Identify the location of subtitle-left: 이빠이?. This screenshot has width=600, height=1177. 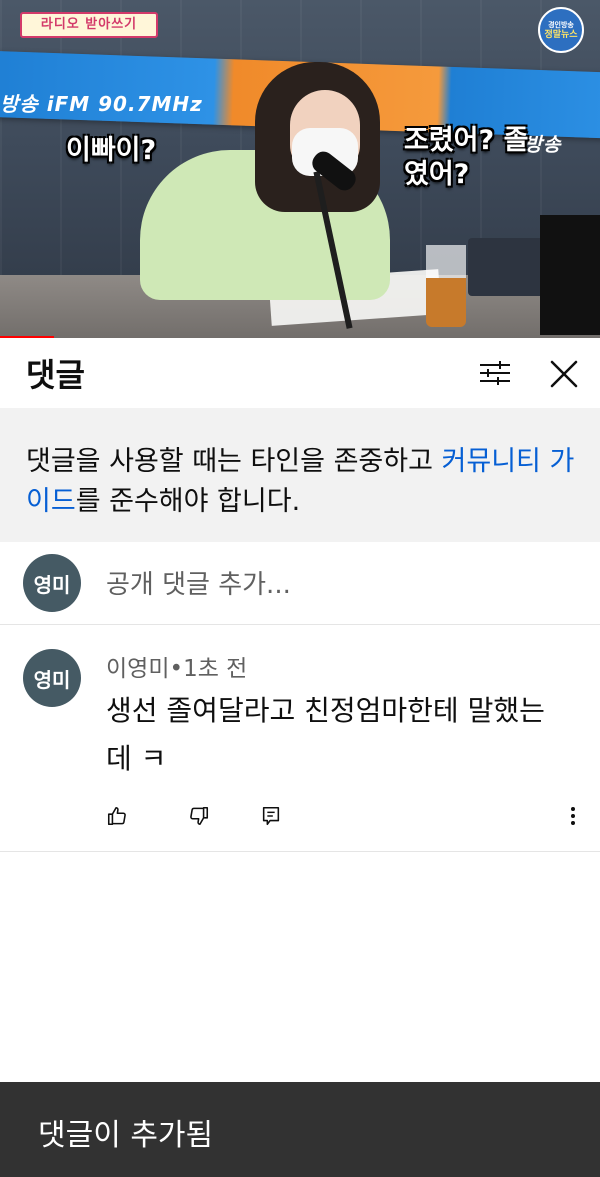
(111, 150).